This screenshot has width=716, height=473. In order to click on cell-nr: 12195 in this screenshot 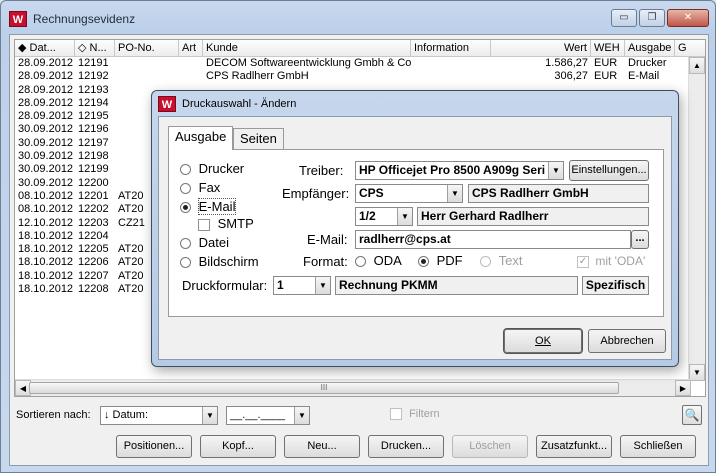, I will do `click(93, 116)`.